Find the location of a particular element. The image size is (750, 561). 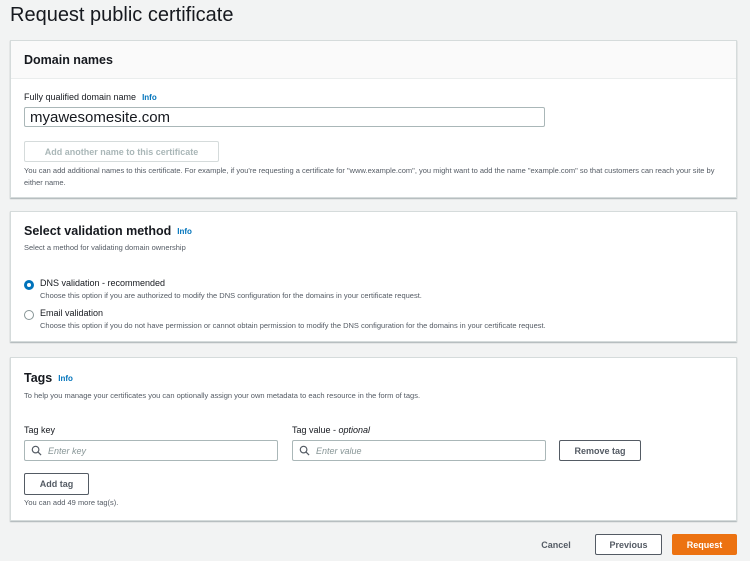

tag-key-input: Enter key is located at coordinates (151, 450).